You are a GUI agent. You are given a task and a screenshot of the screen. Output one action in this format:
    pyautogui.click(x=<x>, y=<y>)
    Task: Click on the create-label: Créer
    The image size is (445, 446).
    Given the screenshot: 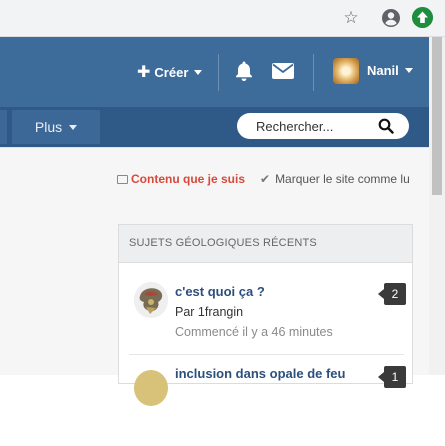 What is the action you would take?
    pyautogui.click(x=171, y=72)
    